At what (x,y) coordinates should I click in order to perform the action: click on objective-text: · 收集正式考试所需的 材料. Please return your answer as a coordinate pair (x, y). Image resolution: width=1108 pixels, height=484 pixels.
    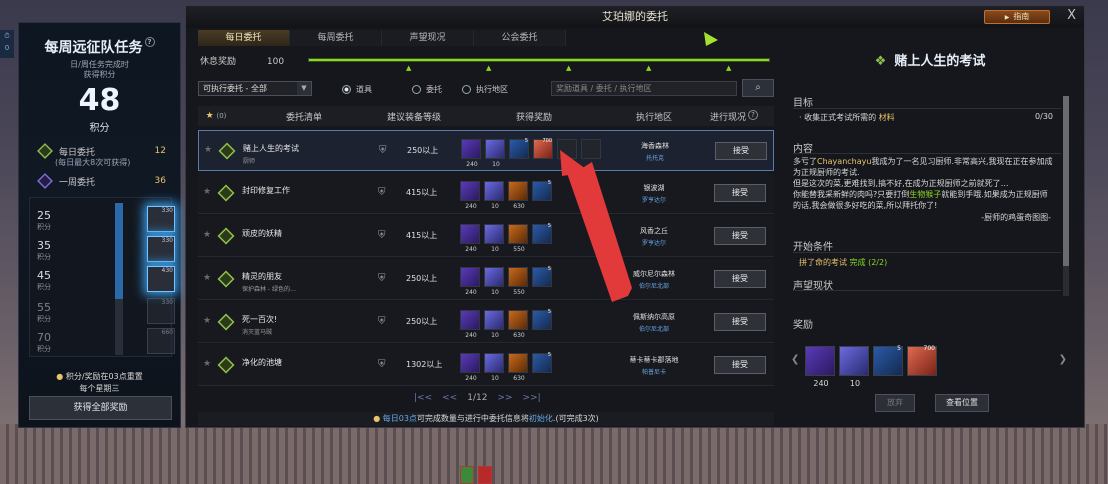
    Looking at the image, I should click on (847, 117).